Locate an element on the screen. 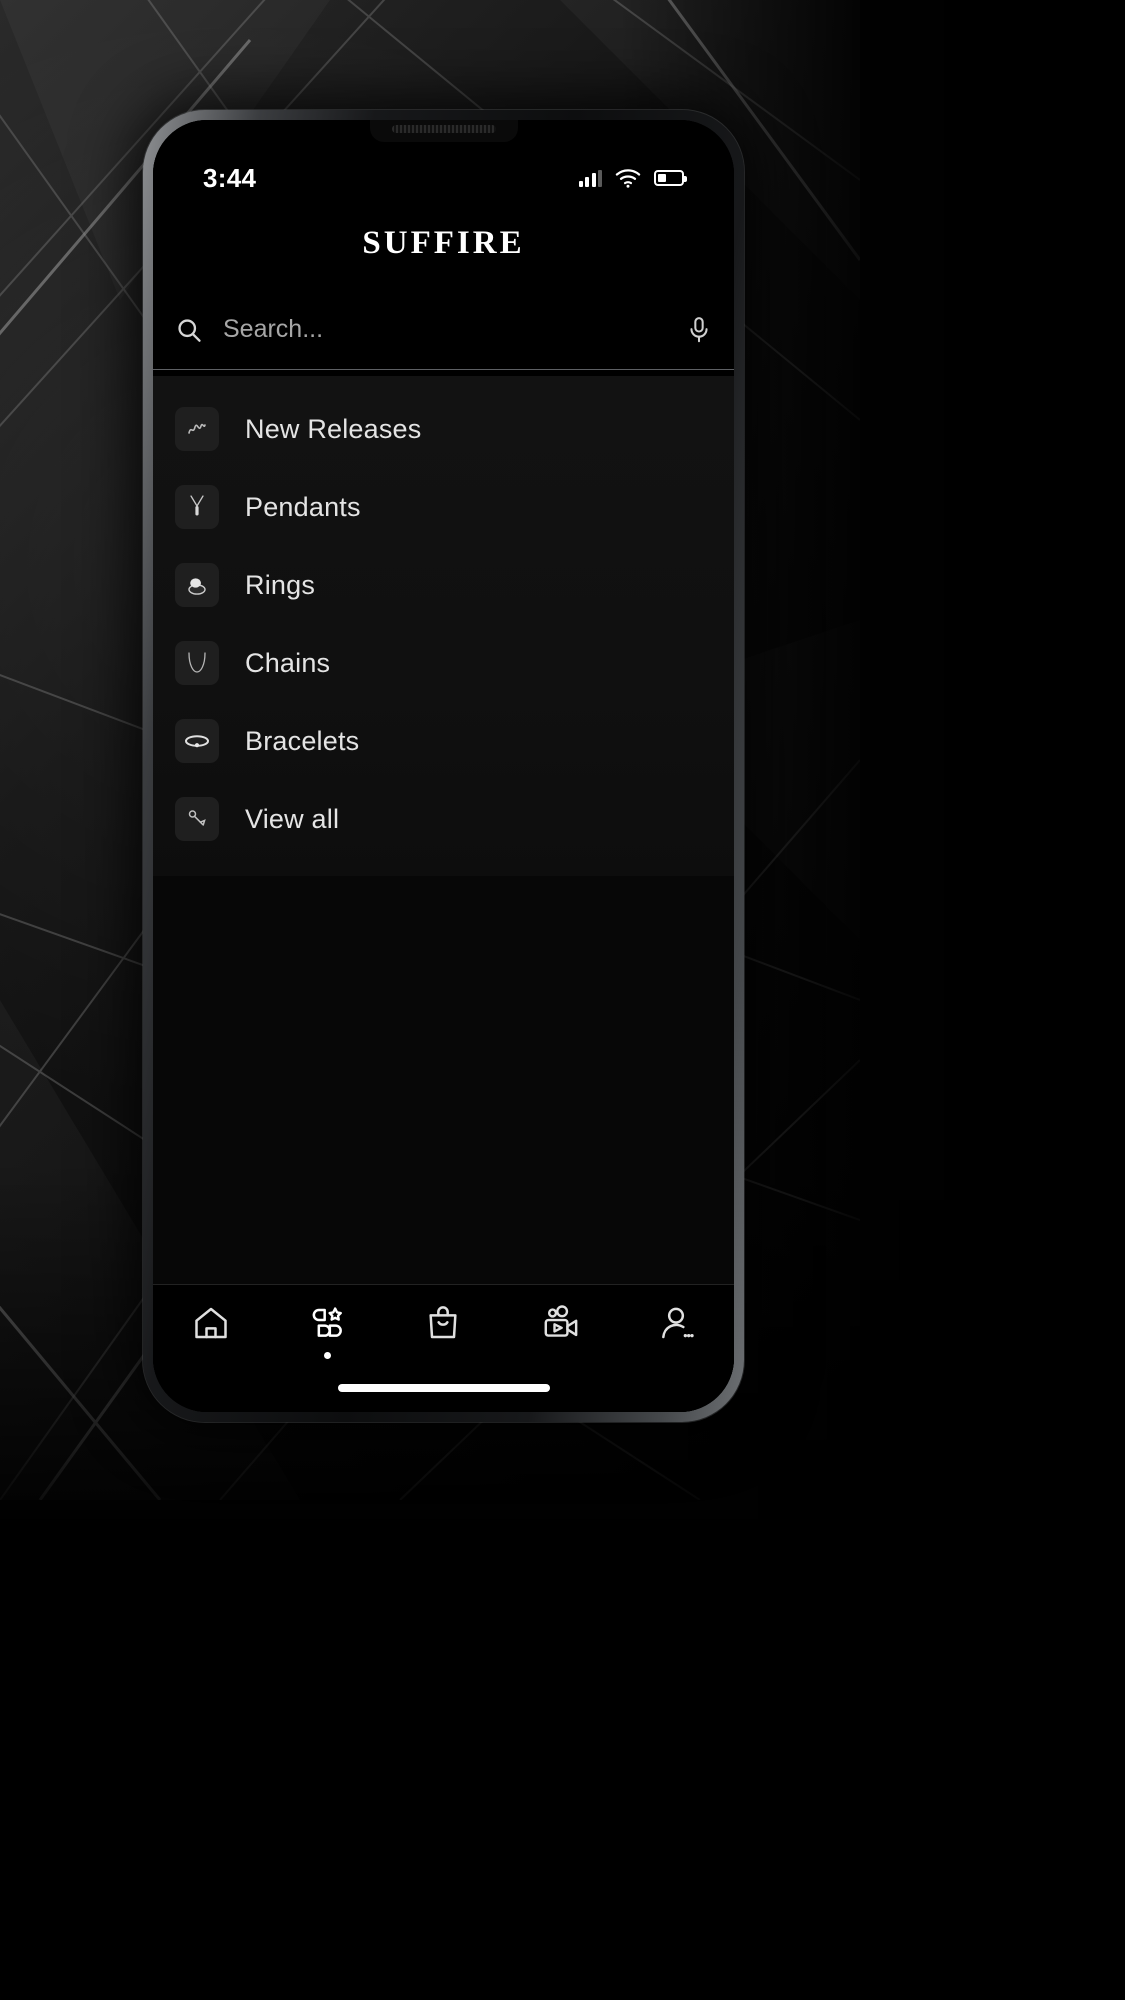 The height and width of the screenshot is (2000, 1125). category-label: View all is located at coordinates (292, 818).